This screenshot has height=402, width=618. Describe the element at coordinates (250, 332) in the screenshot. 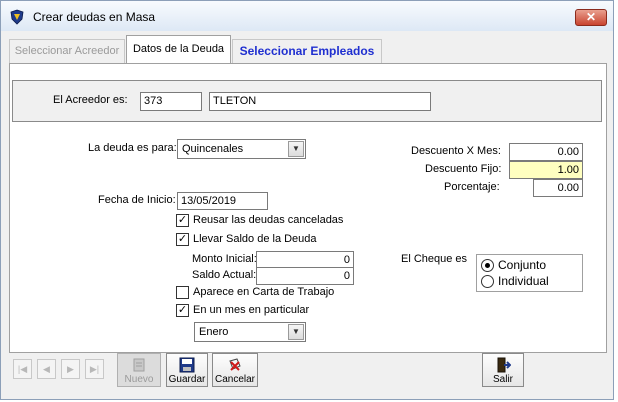

I see `mes-select: Enero ▼` at that location.